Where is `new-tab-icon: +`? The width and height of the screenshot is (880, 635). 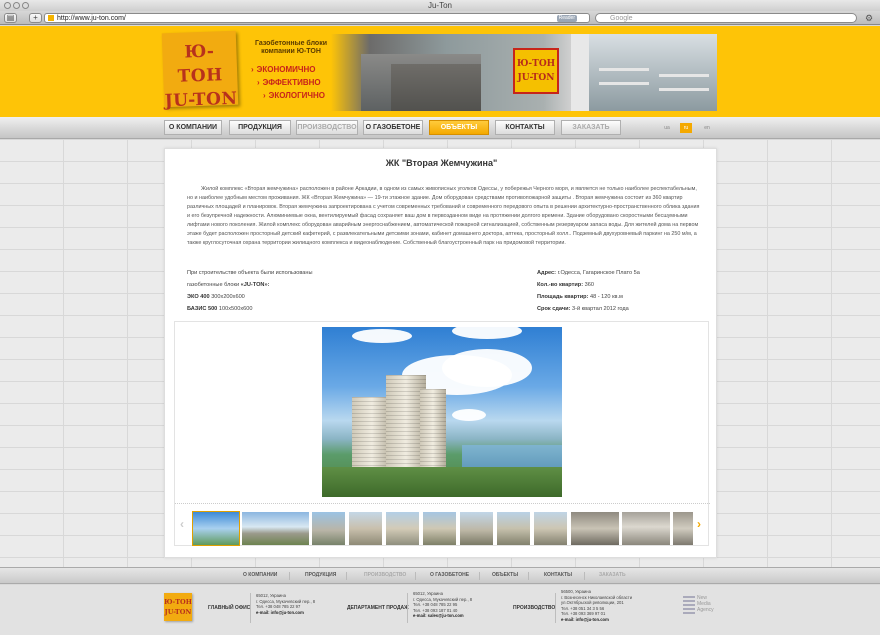
new-tab-icon: + is located at coordinates (35, 18).